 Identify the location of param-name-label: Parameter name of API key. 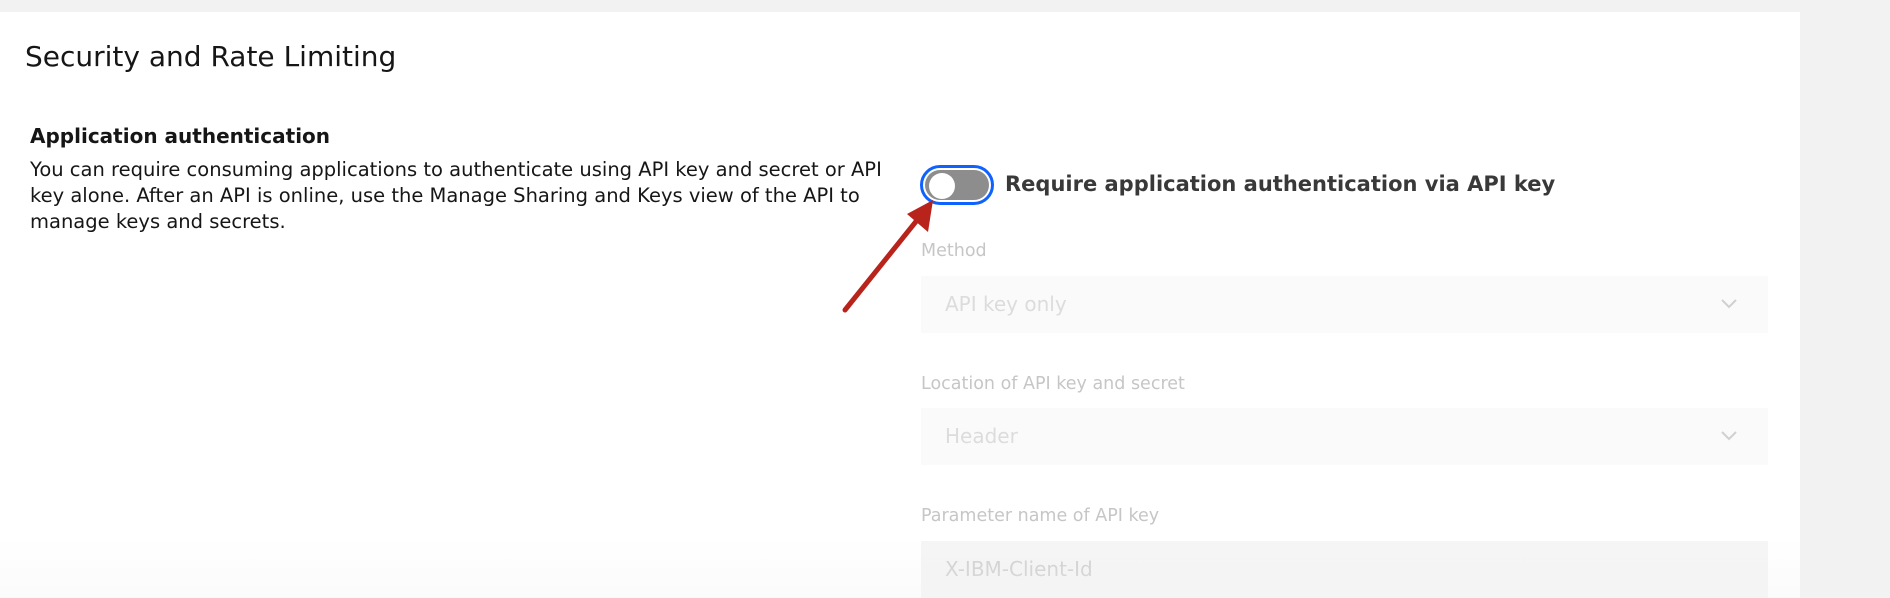
(1040, 516).